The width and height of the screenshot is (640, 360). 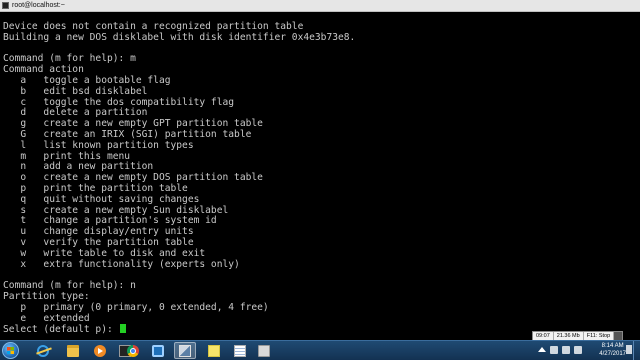 I want to click on taskbar-file-explorer, so click(x=73, y=350).